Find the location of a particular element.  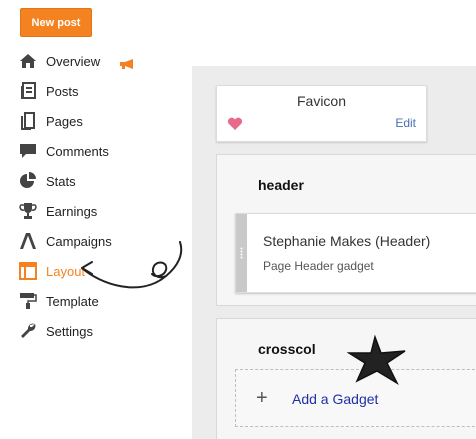

campaigns-icon is located at coordinates (28, 241).